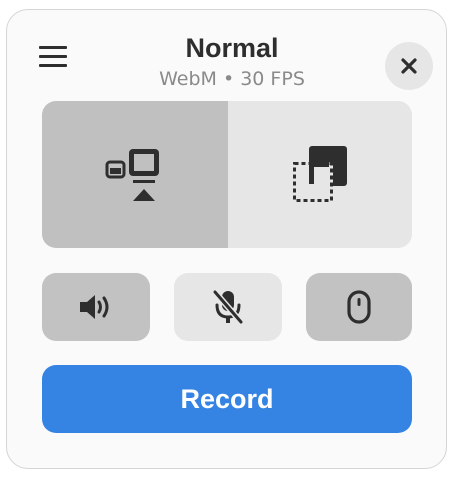  I want to click on profile-subtitle: WebM • 30 FPS, so click(232, 79).